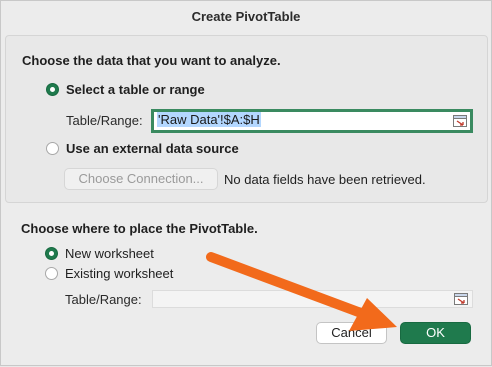 Image resolution: width=492 pixels, height=367 pixels. Describe the element at coordinates (135, 89) in the screenshot. I see `radio-label-select-table: Select a table or range` at that location.